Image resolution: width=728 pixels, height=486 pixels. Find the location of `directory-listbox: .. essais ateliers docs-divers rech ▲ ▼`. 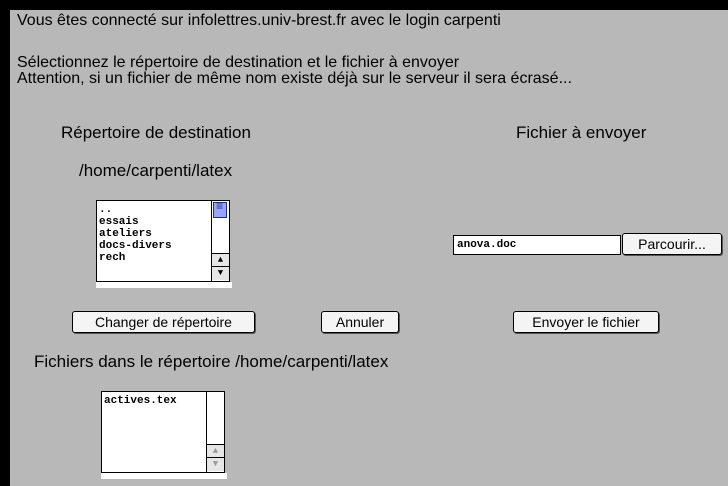

directory-listbox: .. essais ateliers docs-divers rech ▲ ▼ is located at coordinates (163, 241).